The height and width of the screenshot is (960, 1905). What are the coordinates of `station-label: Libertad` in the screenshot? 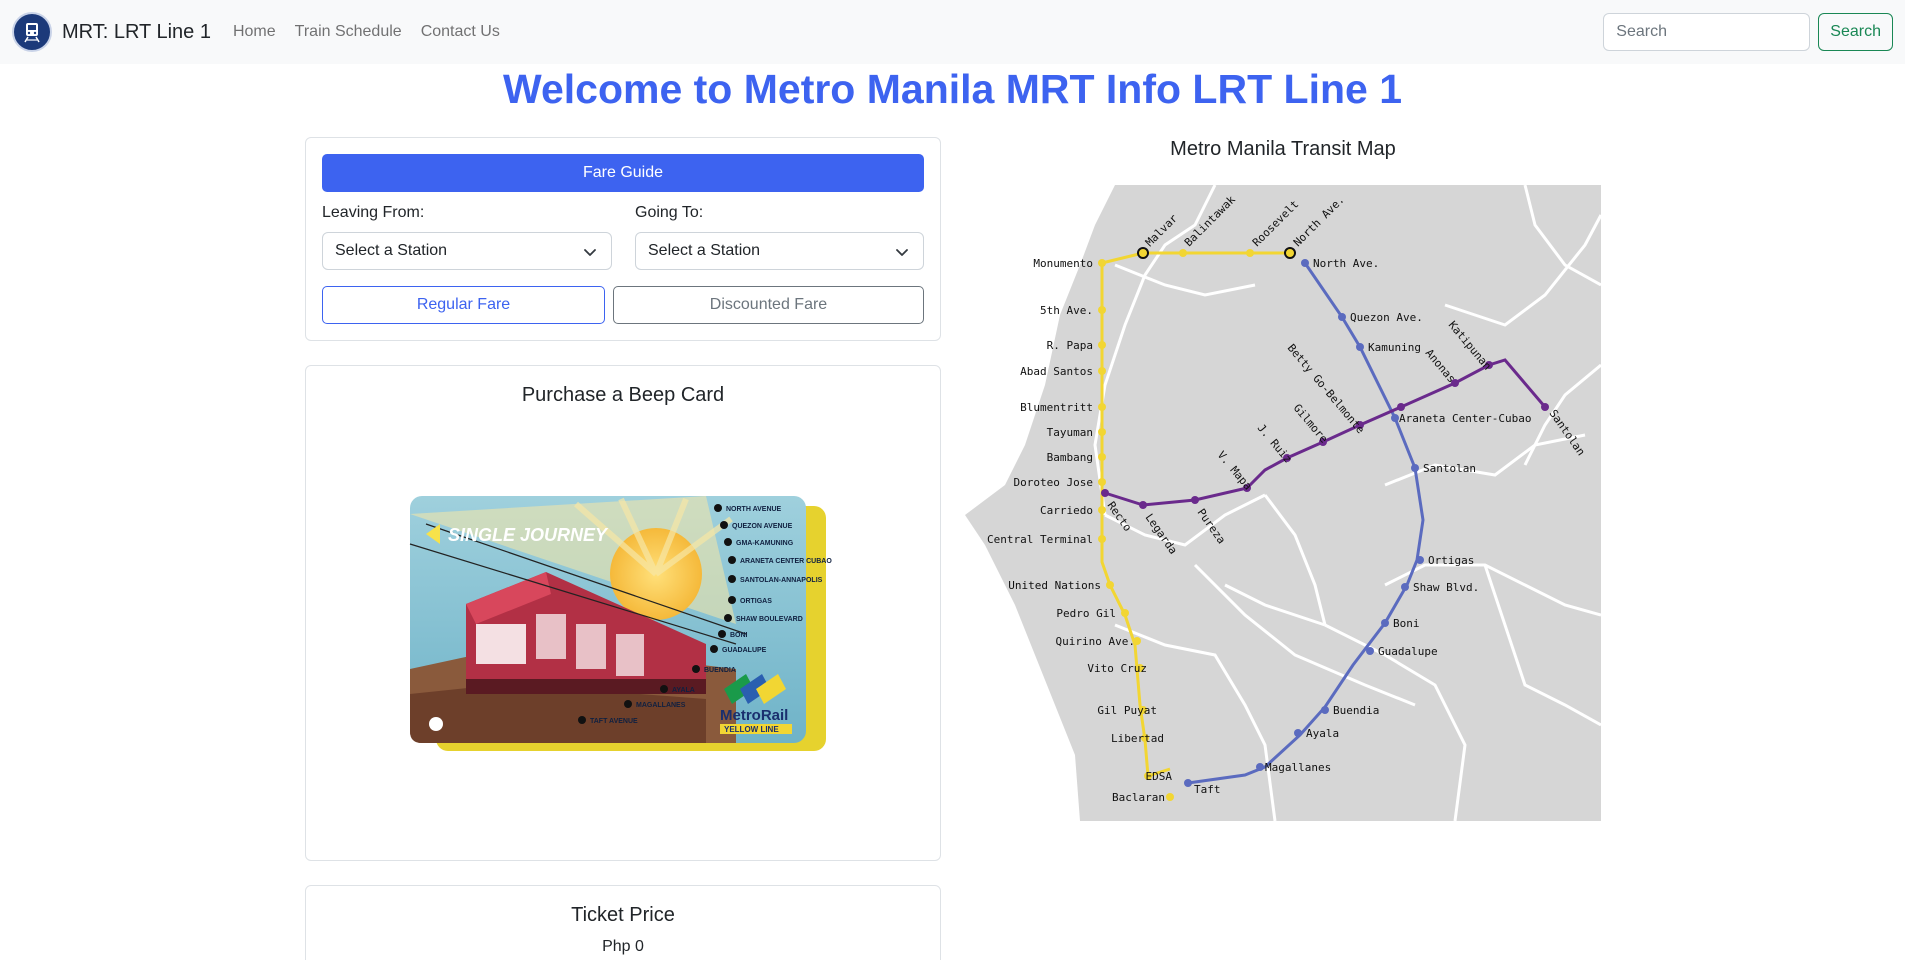 It's located at (1137, 738).